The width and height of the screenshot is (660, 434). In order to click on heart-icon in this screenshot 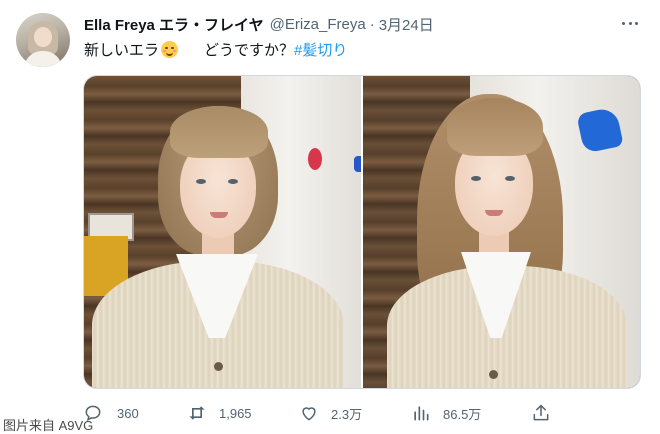, I will do `click(309, 414)`.